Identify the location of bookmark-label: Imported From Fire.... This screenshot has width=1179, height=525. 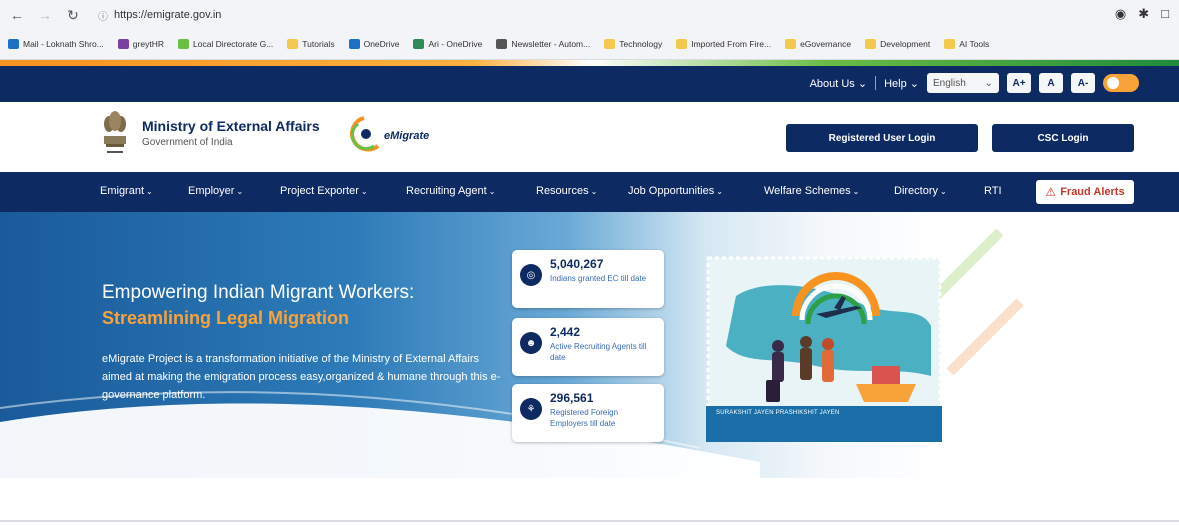
(731, 44).